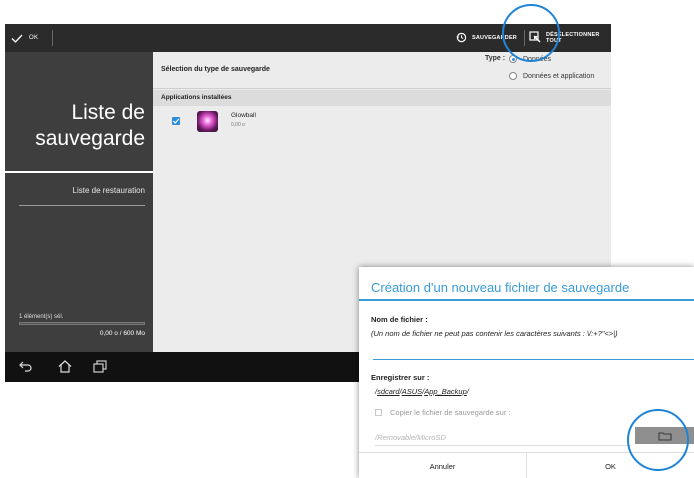 The height and width of the screenshot is (478, 694). Describe the element at coordinates (34, 38) in the screenshot. I see `ok-action-label: OK` at that location.